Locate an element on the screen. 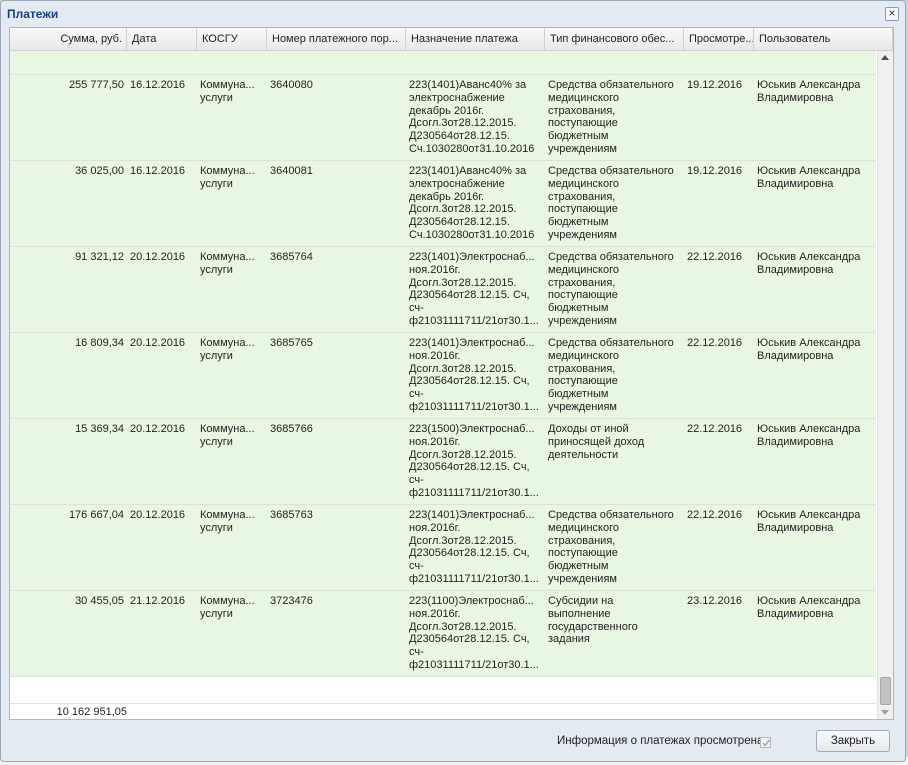 The width and height of the screenshot is (908, 765). scroll-up-icon is located at coordinates (885, 57).